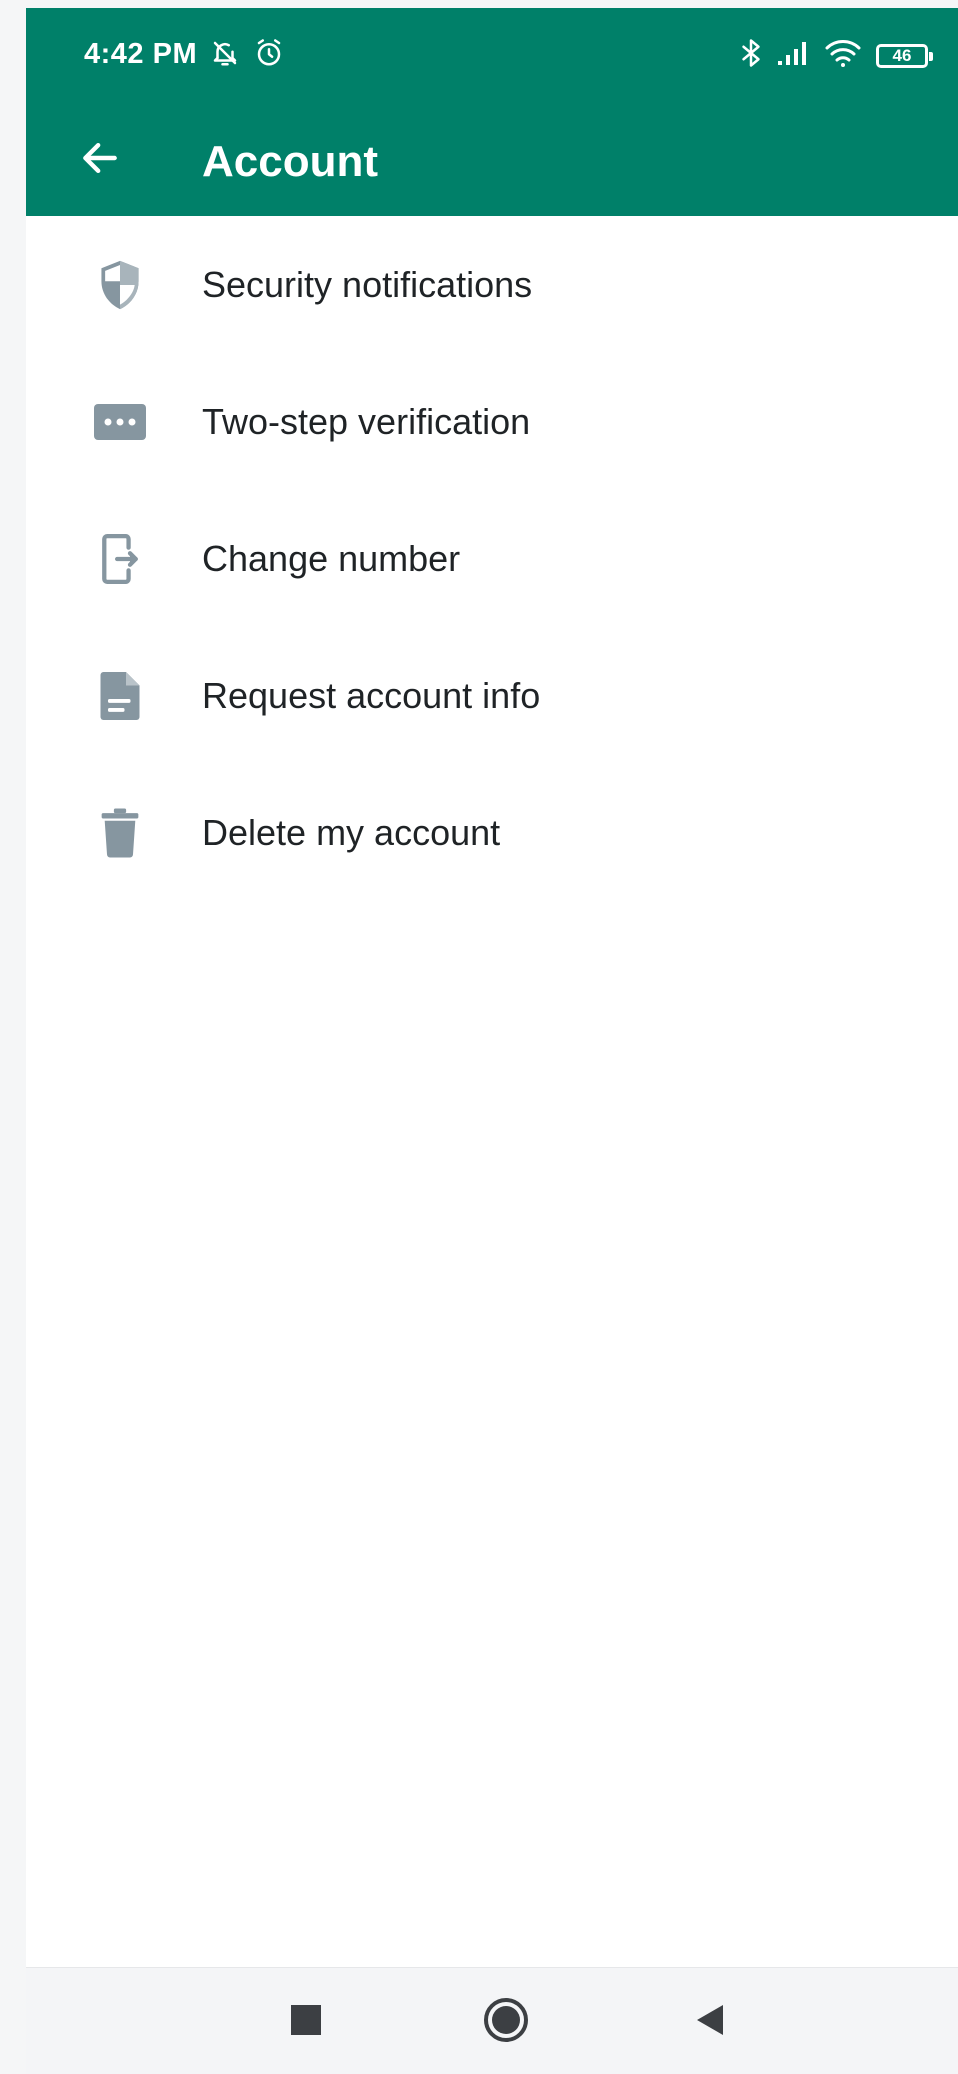 Image resolution: width=958 pixels, height=2074 pixels. I want to click on app-bar: Account, so click(492, 162).